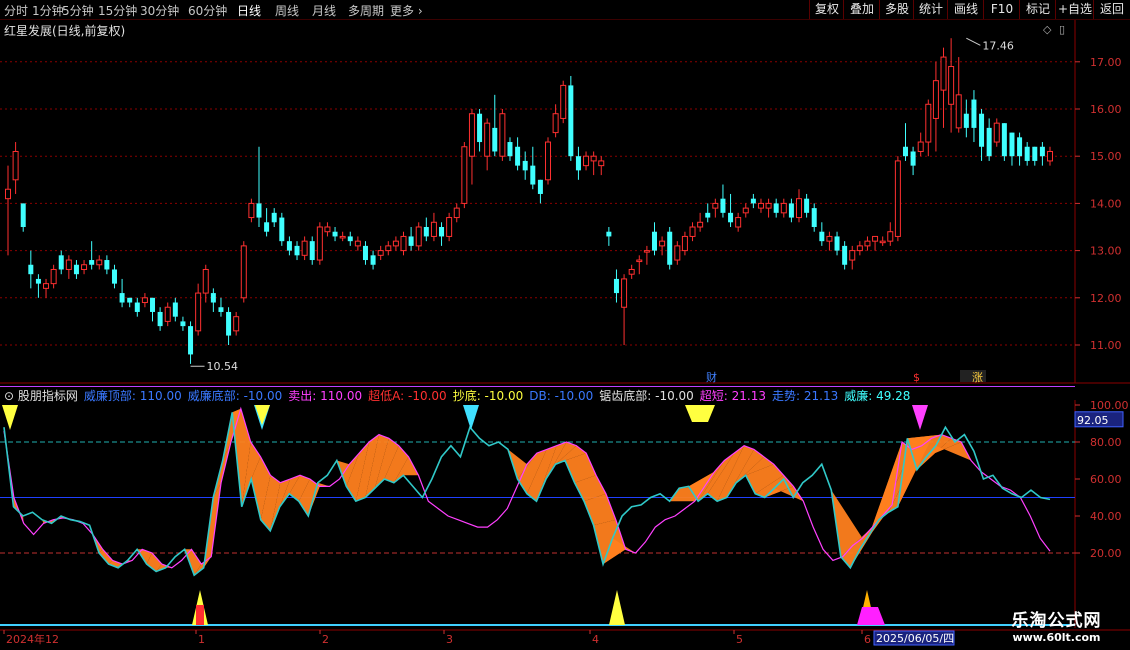 The height and width of the screenshot is (650, 1130). I want to click on x-tick-label: 4, so click(595, 639).